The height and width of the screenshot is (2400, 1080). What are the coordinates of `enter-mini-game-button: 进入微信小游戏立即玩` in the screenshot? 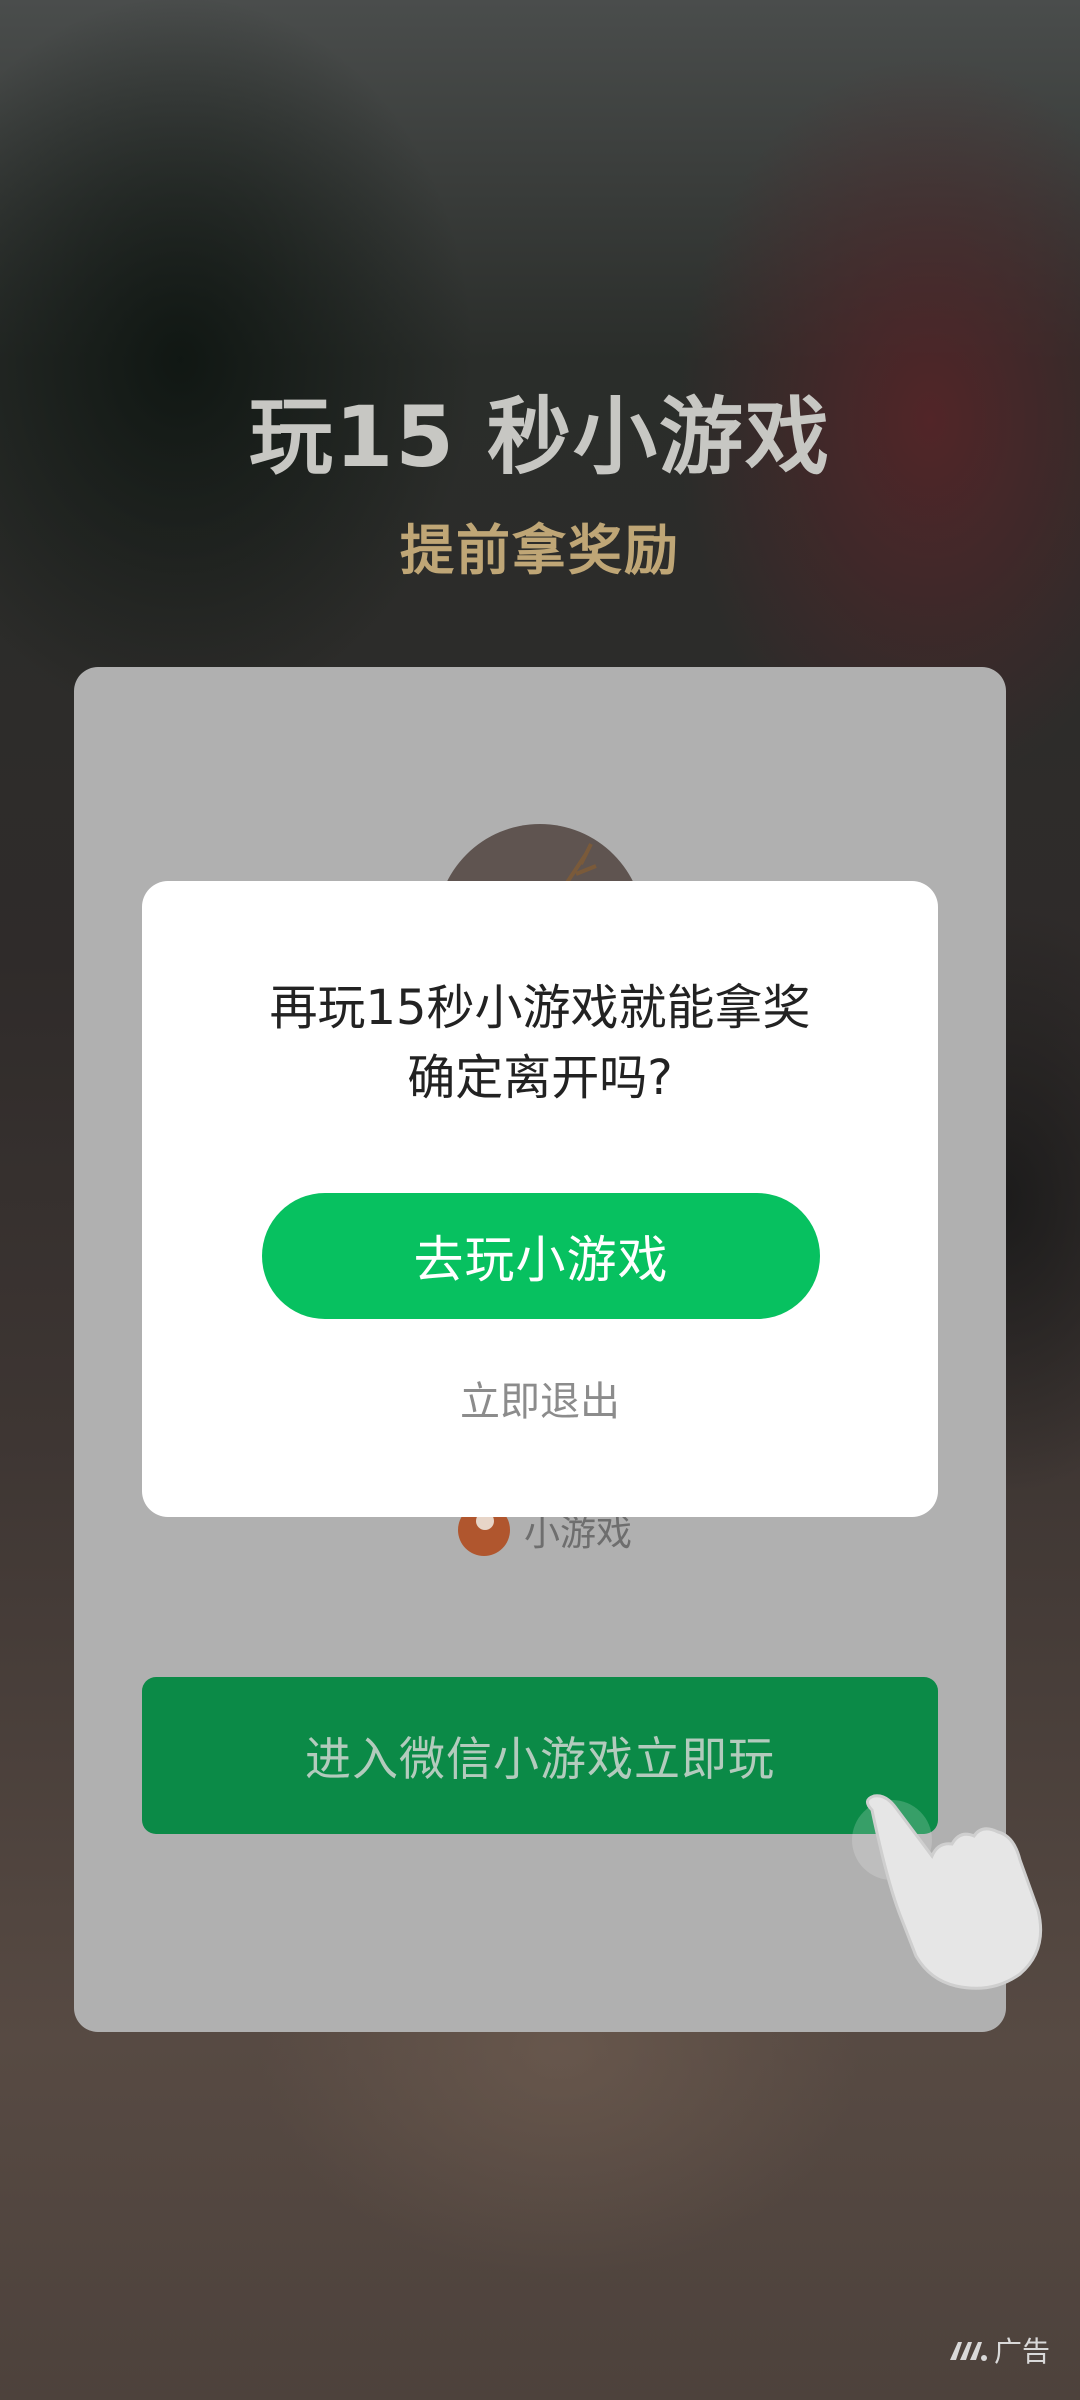 It's located at (540, 1755).